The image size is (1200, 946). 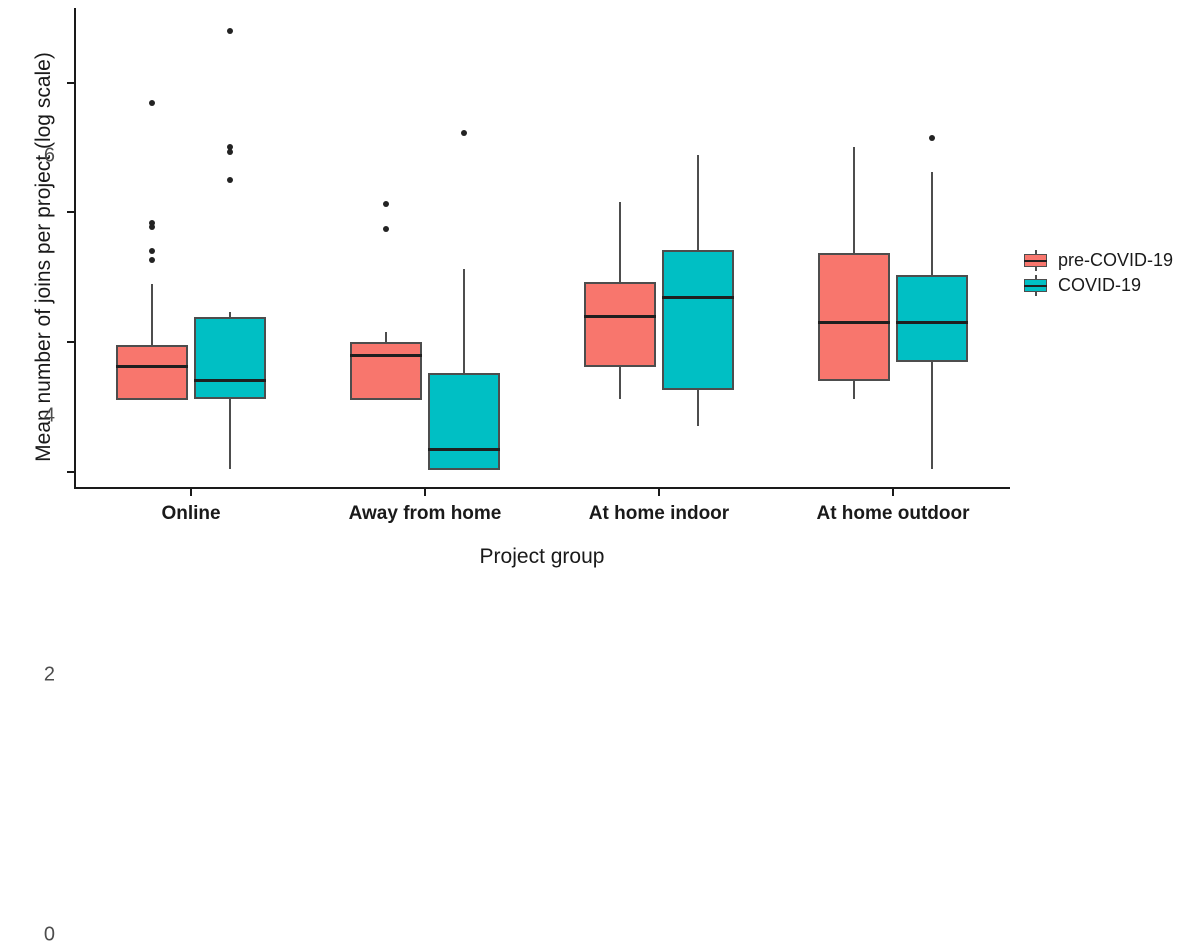 What do you see at coordinates (425, 513) in the screenshot?
I see `x-tick-label: Away from home` at bounding box center [425, 513].